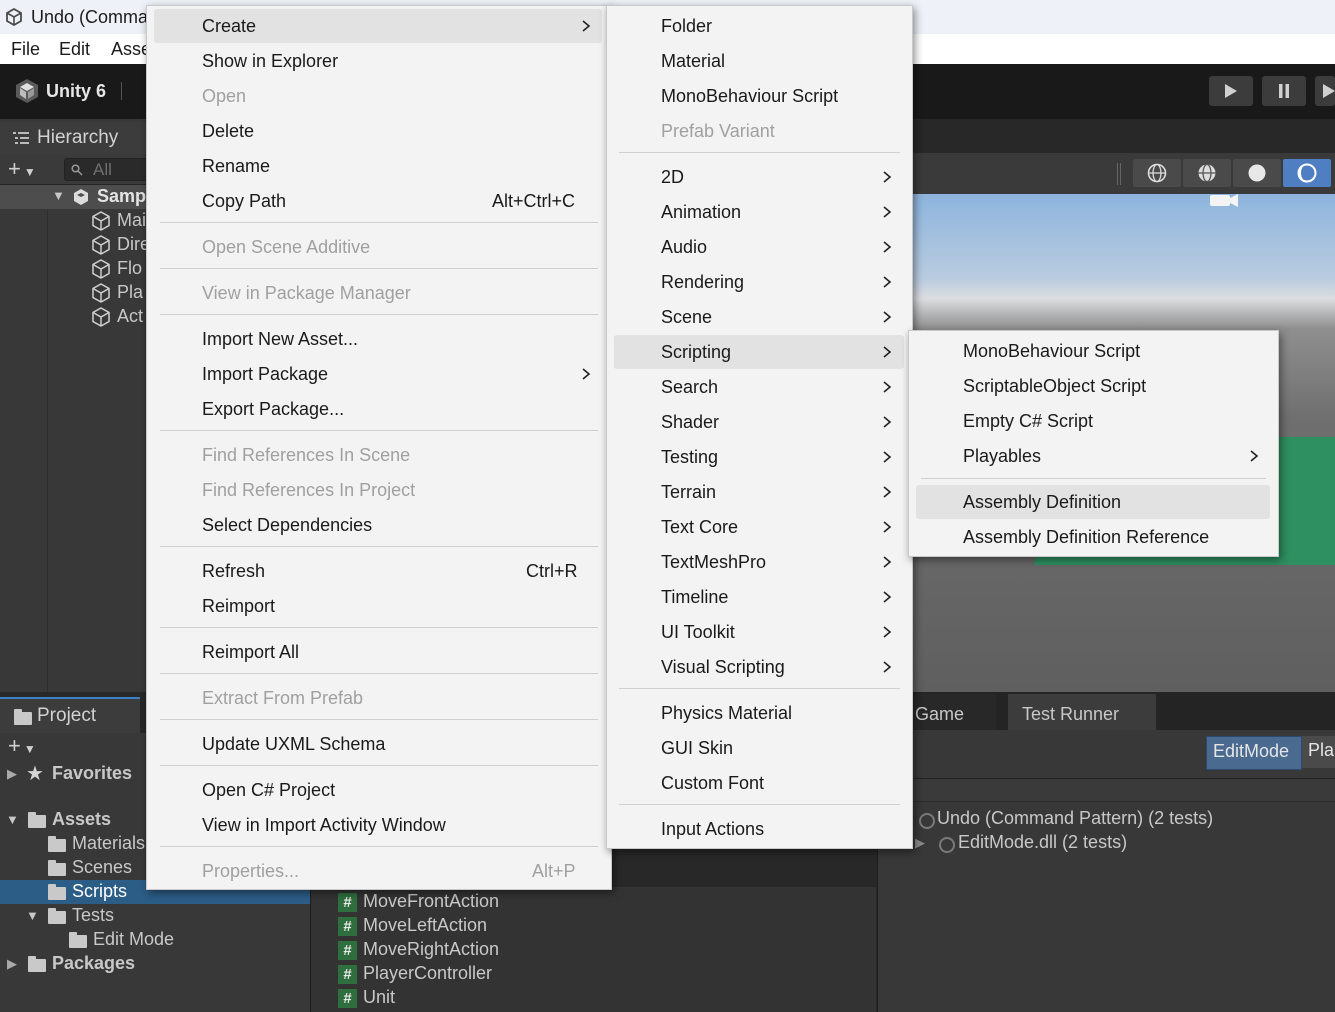 The image size is (1335, 1012). What do you see at coordinates (22, 169) in the screenshot?
I see `add-dropdown-button: + ▼` at bounding box center [22, 169].